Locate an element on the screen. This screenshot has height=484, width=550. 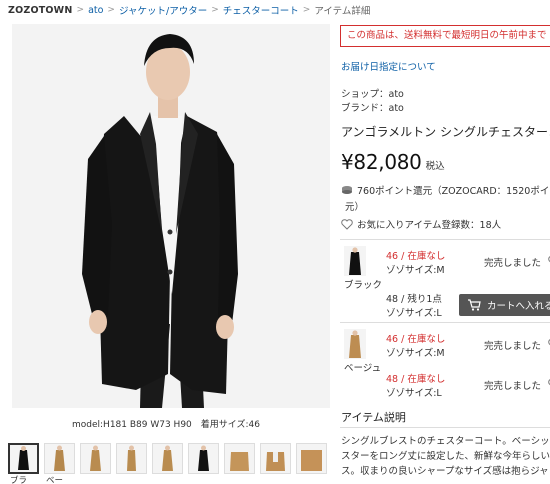
add-to-cart-button: カートへ入れる is located at coordinates (504, 305).